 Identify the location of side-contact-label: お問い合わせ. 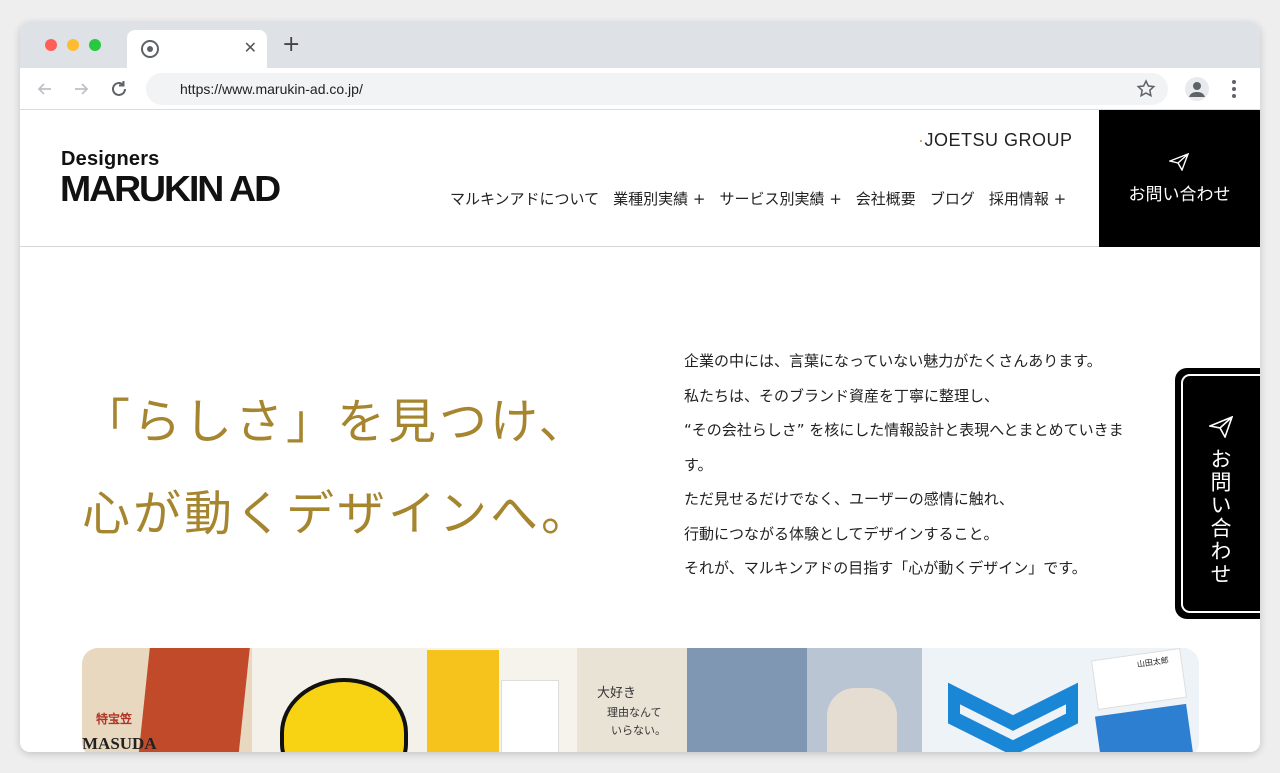
(1220, 517).